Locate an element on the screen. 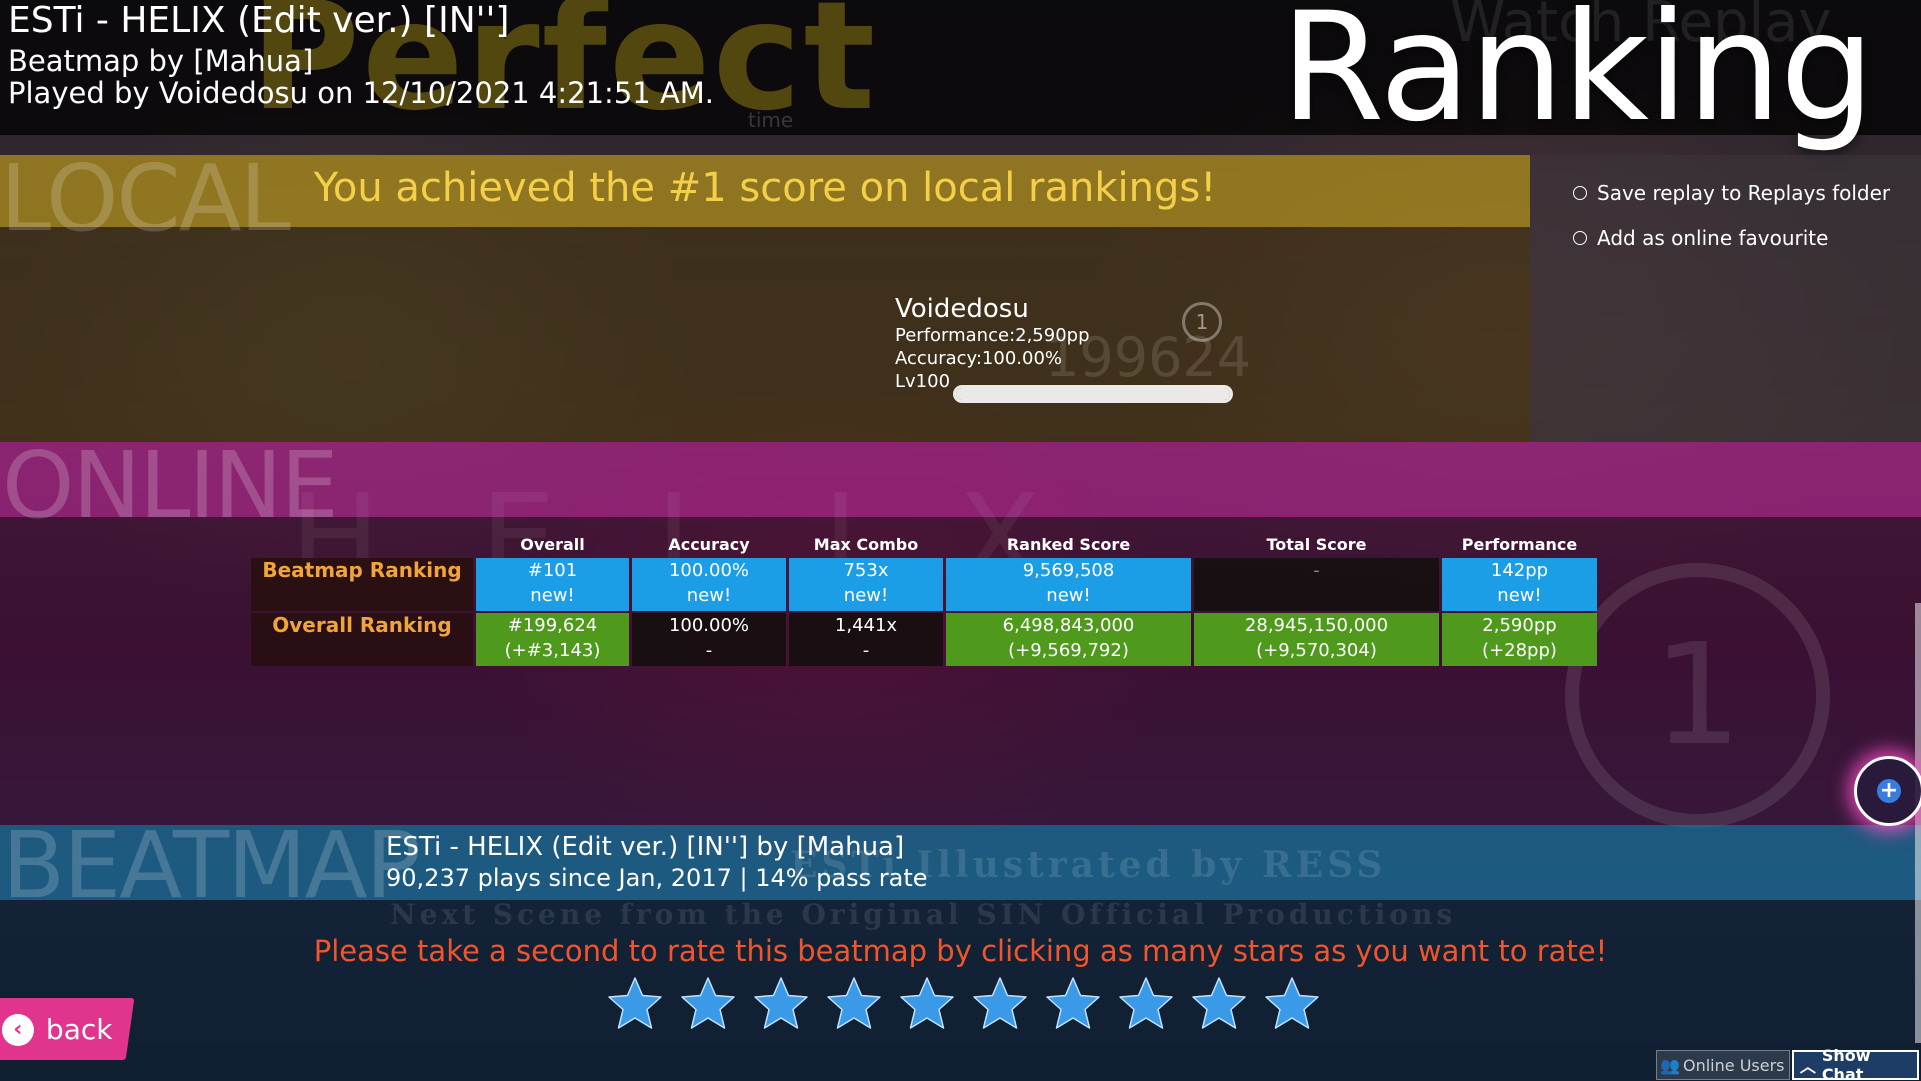 Image resolution: width=1921 pixels, height=1081 pixels. header-blank is located at coordinates (362, 544).